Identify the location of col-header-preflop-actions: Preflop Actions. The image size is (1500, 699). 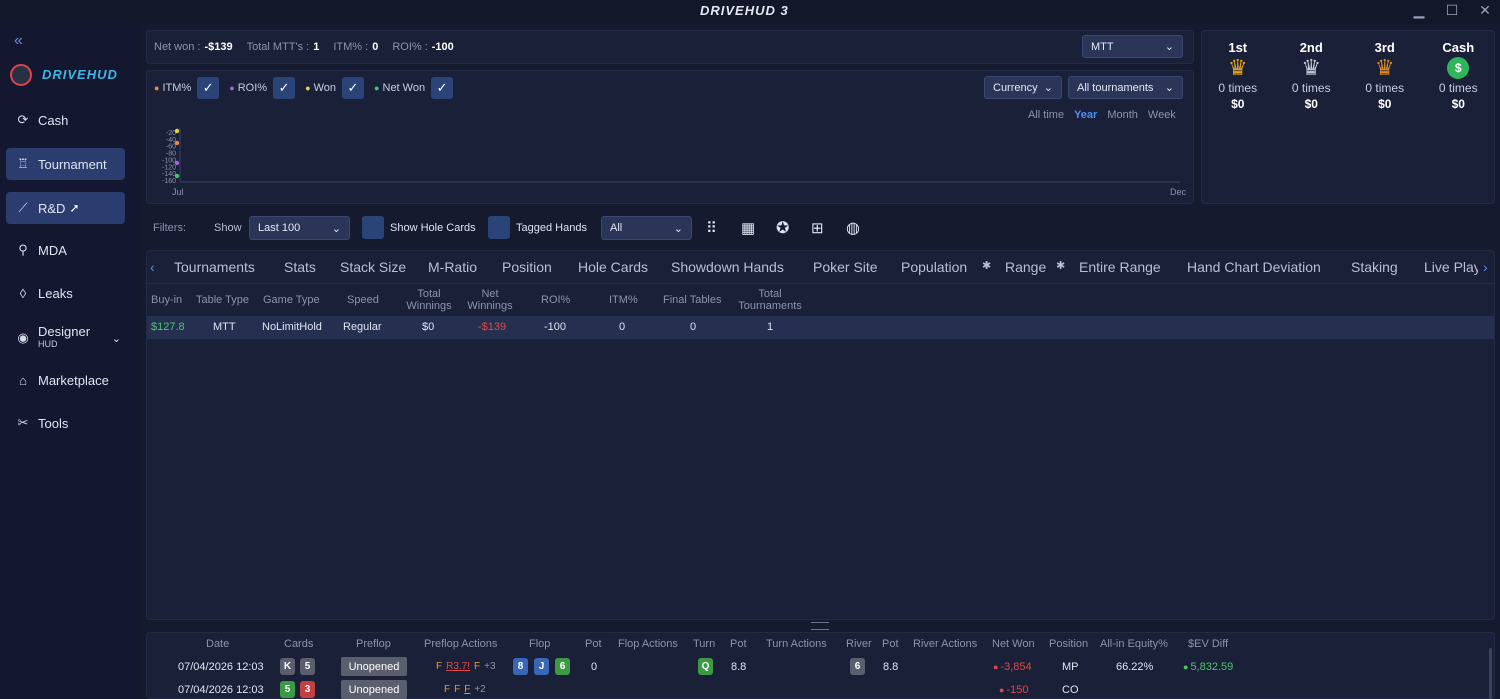
(460, 644).